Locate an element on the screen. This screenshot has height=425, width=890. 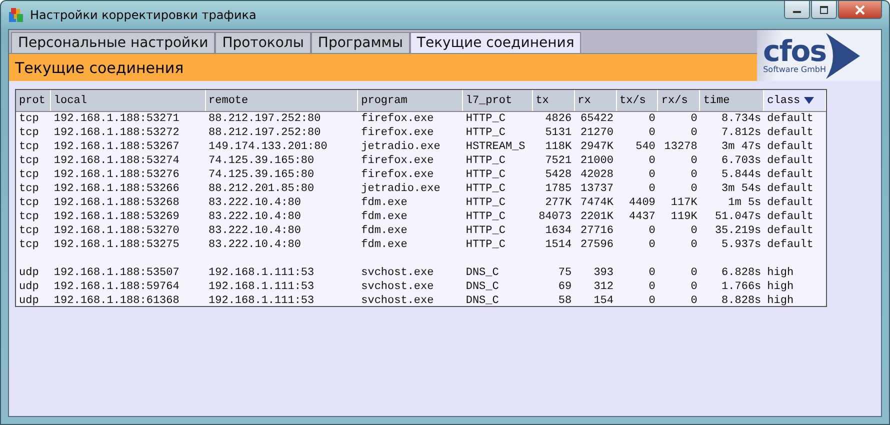
minimize-button is located at coordinates (797, 10).